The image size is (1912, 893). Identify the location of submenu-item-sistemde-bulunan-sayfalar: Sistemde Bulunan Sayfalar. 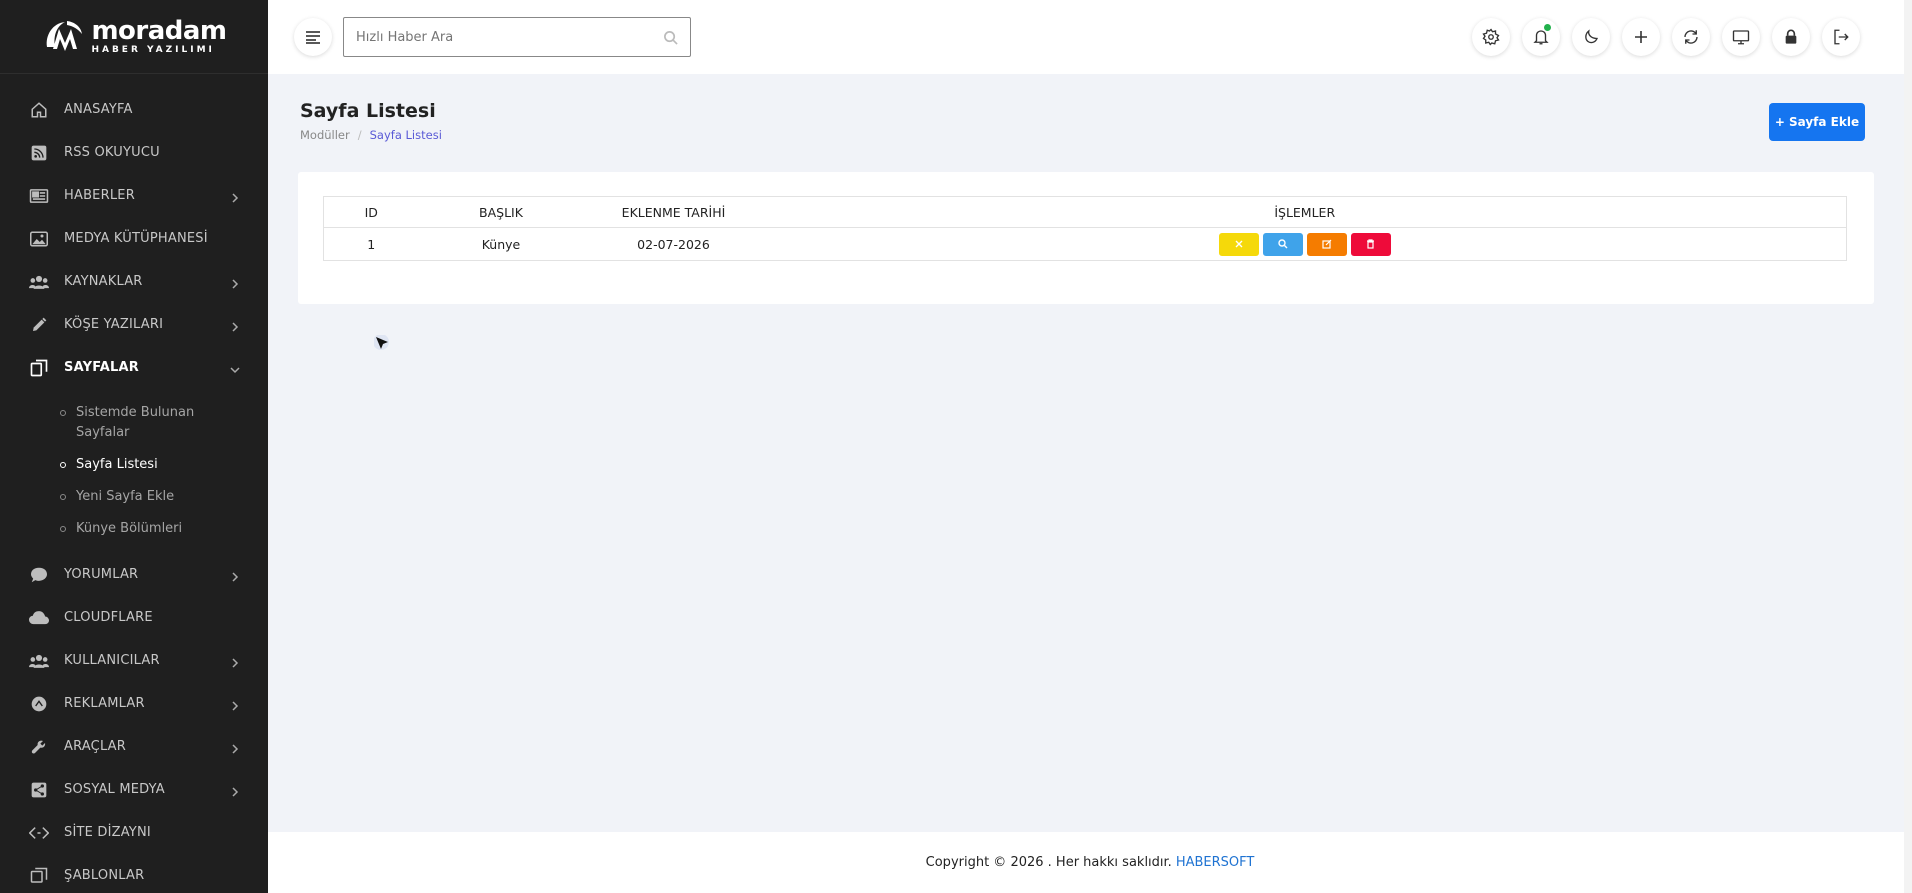
(134, 423).